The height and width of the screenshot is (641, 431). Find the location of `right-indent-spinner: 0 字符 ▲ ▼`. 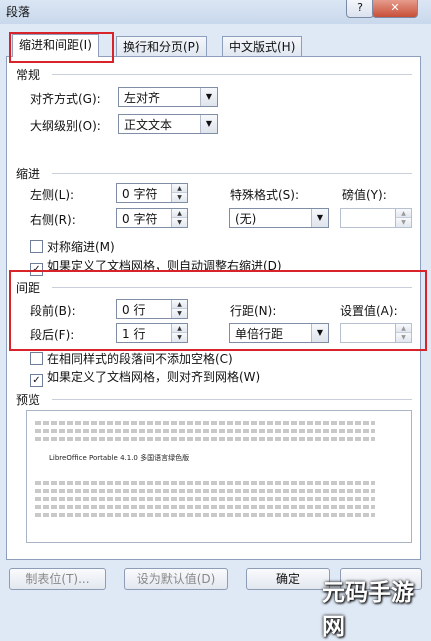

right-indent-spinner: 0 字符 ▲ ▼ is located at coordinates (152, 218).